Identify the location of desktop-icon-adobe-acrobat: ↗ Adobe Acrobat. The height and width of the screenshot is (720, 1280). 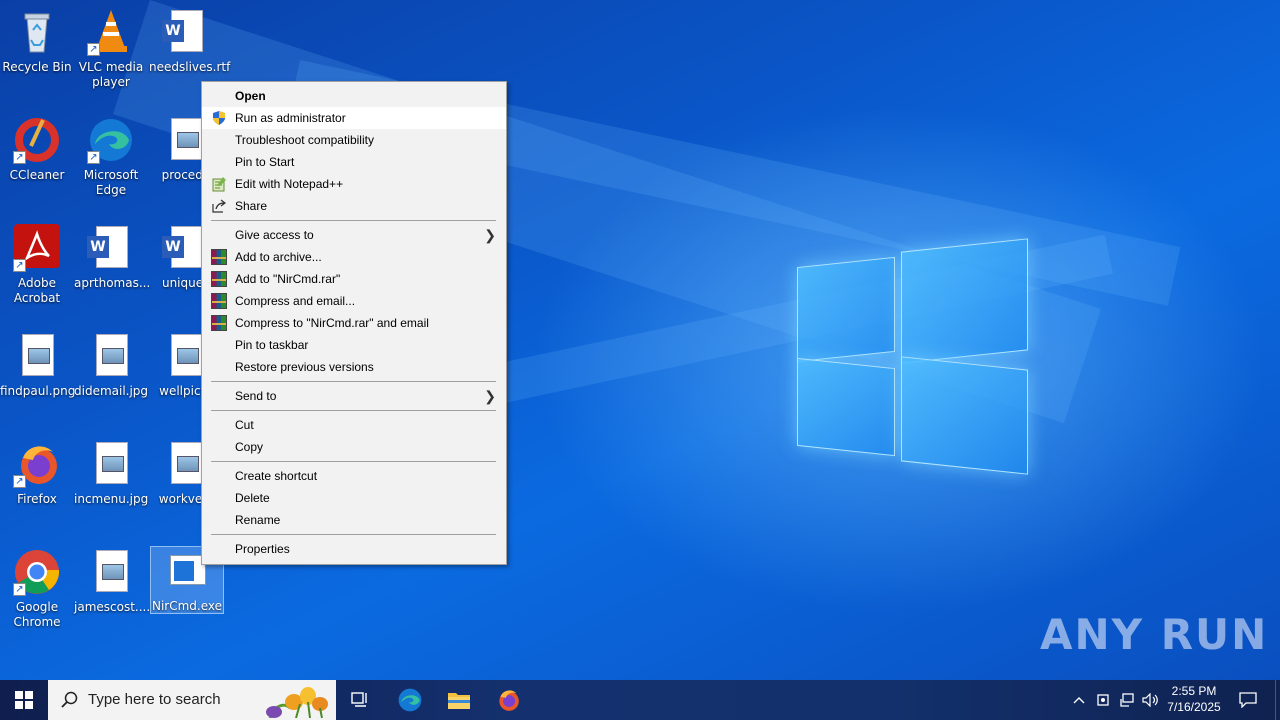
(37, 265).